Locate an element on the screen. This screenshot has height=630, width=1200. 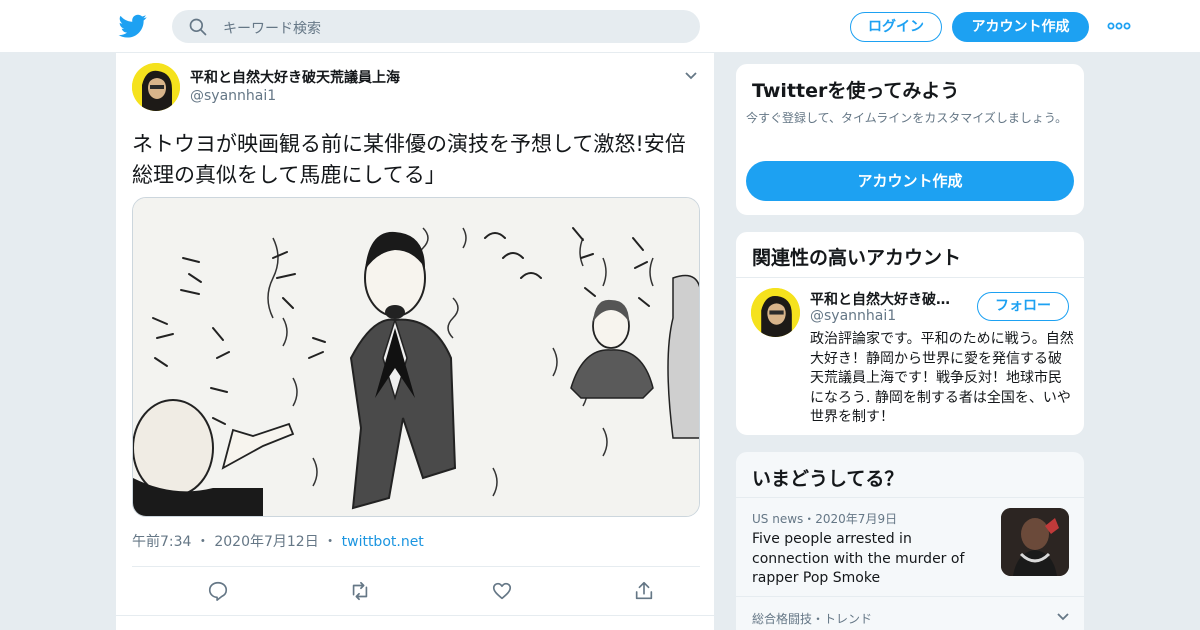
search-input: キーワード検索 is located at coordinates (272, 28).